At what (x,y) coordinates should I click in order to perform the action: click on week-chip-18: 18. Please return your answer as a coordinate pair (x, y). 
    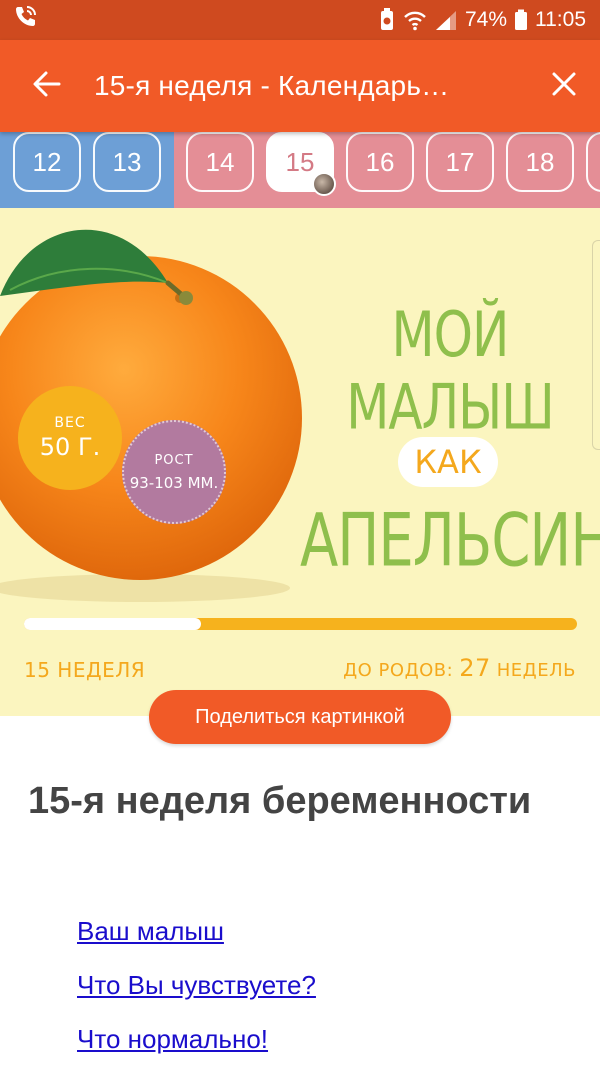
    Looking at the image, I should click on (540, 162).